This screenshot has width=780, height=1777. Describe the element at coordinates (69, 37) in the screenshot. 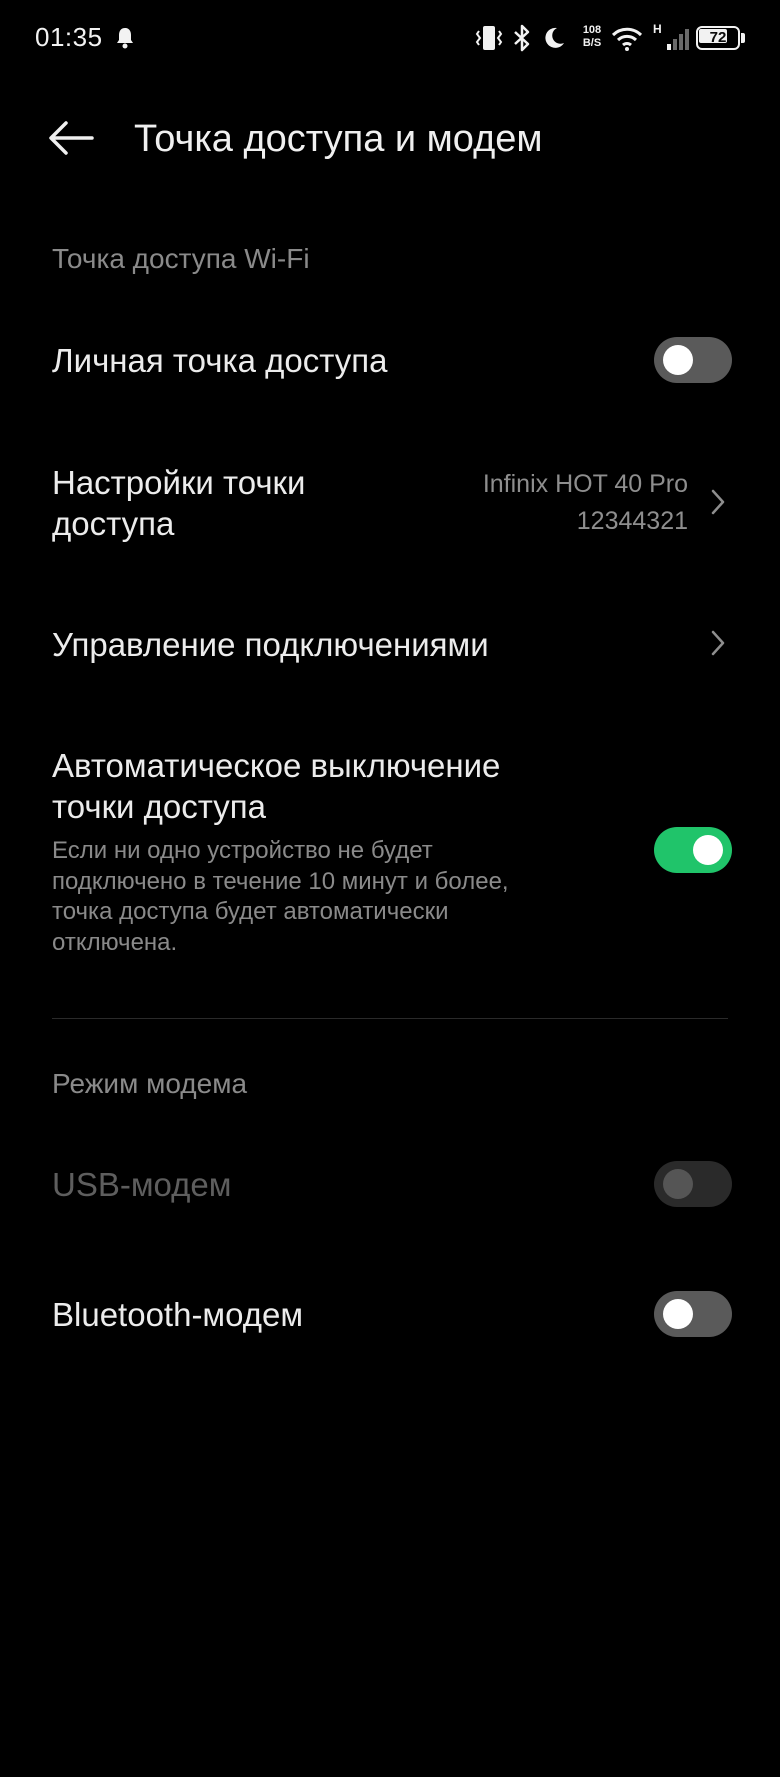

I see `status-time: 01:35` at that location.